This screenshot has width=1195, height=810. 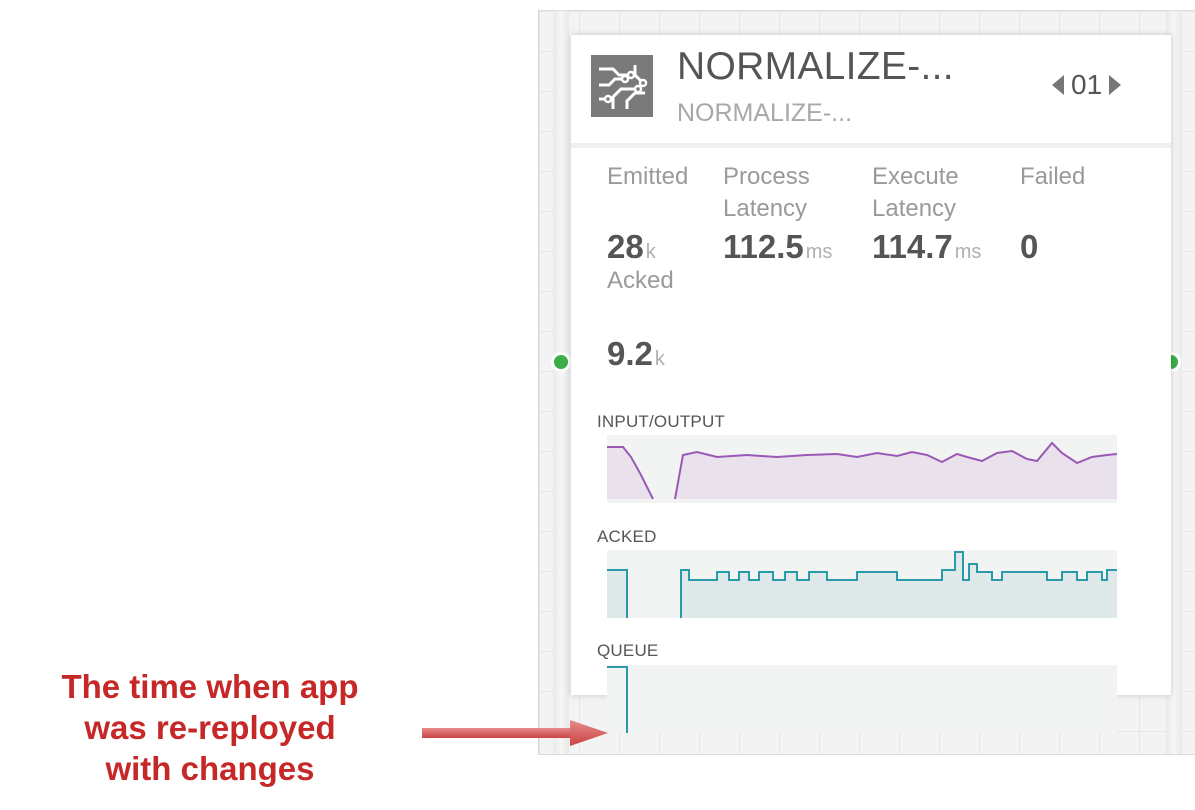 What do you see at coordinates (765, 208) in the screenshot?
I see `process-latency-label-line2: Latency` at bounding box center [765, 208].